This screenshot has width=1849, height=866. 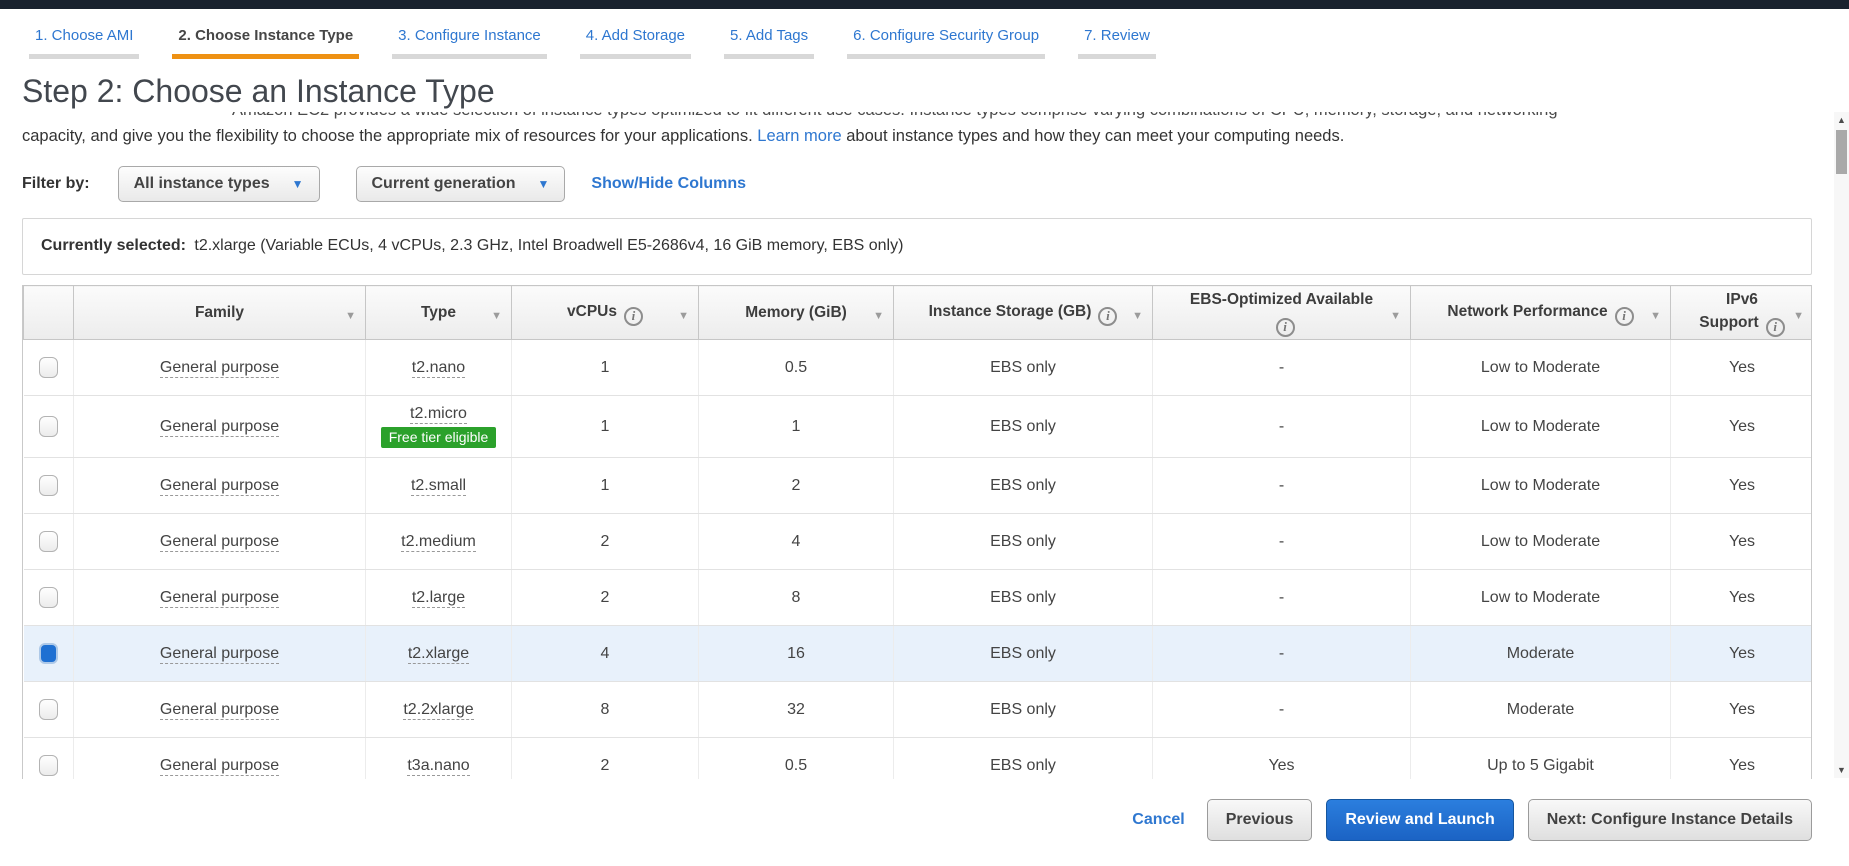 What do you see at coordinates (1158, 820) in the screenshot?
I see `cancel-link: Cancel` at bounding box center [1158, 820].